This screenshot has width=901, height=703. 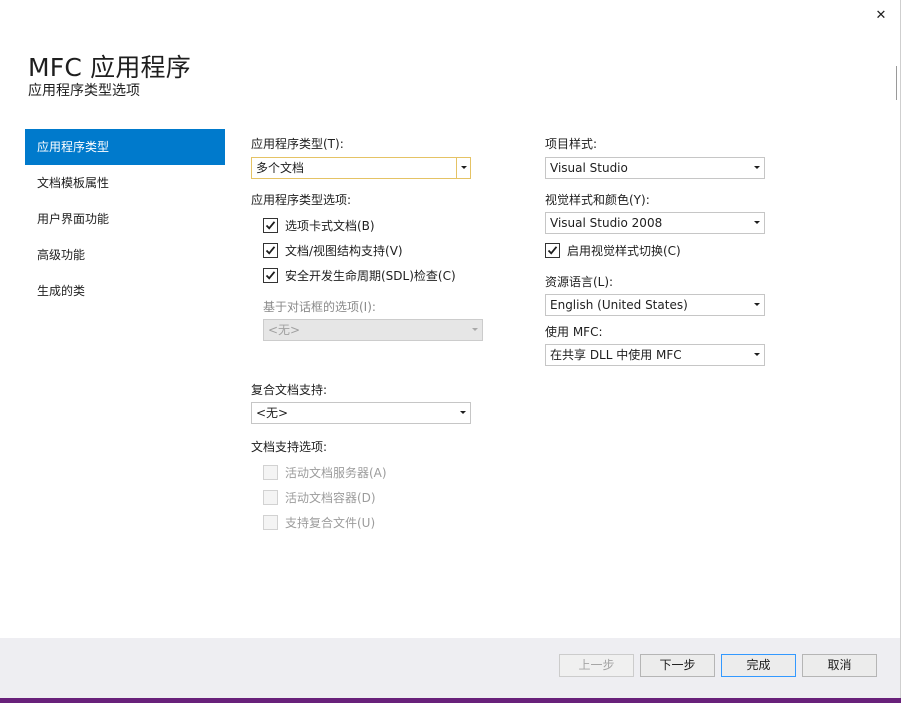 I want to click on use-mfc-label: 使用 MFC:, so click(x=574, y=332).